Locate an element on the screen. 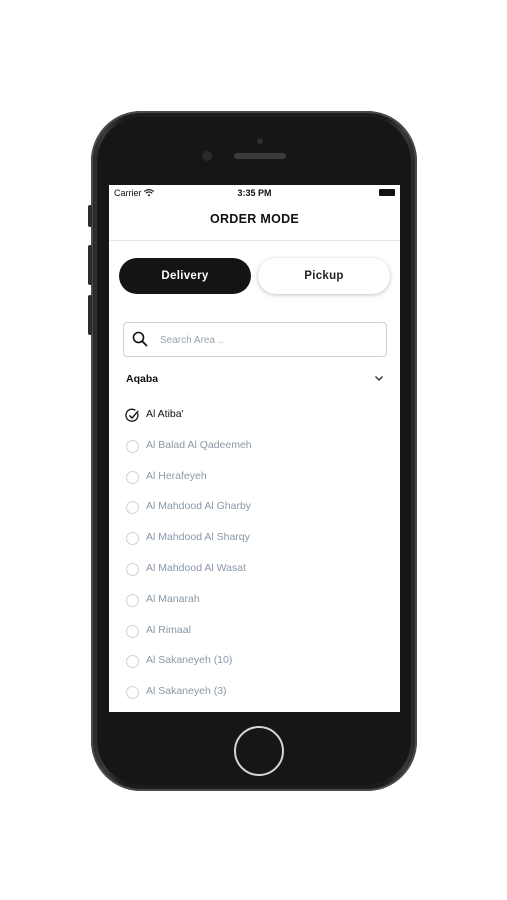  list-item: Al Mahdood Al Gharby is located at coordinates (256, 508).